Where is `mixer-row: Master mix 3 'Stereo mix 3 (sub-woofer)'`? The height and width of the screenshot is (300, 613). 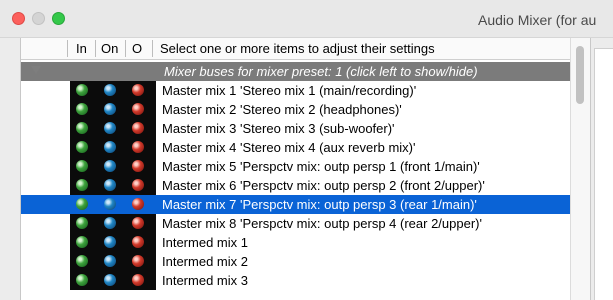
mixer-row: Master mix 3 'Stereo mix 3 (sub-woofer)' is located at coordinates (295, 128).